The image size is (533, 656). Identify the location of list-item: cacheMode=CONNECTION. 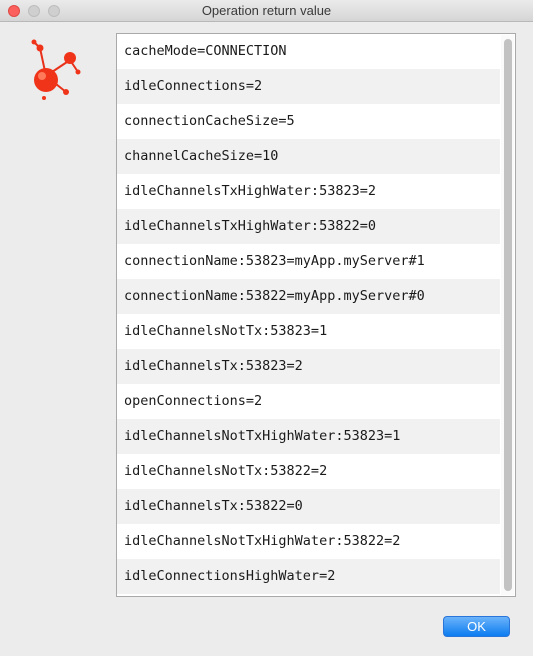
(308, 51).